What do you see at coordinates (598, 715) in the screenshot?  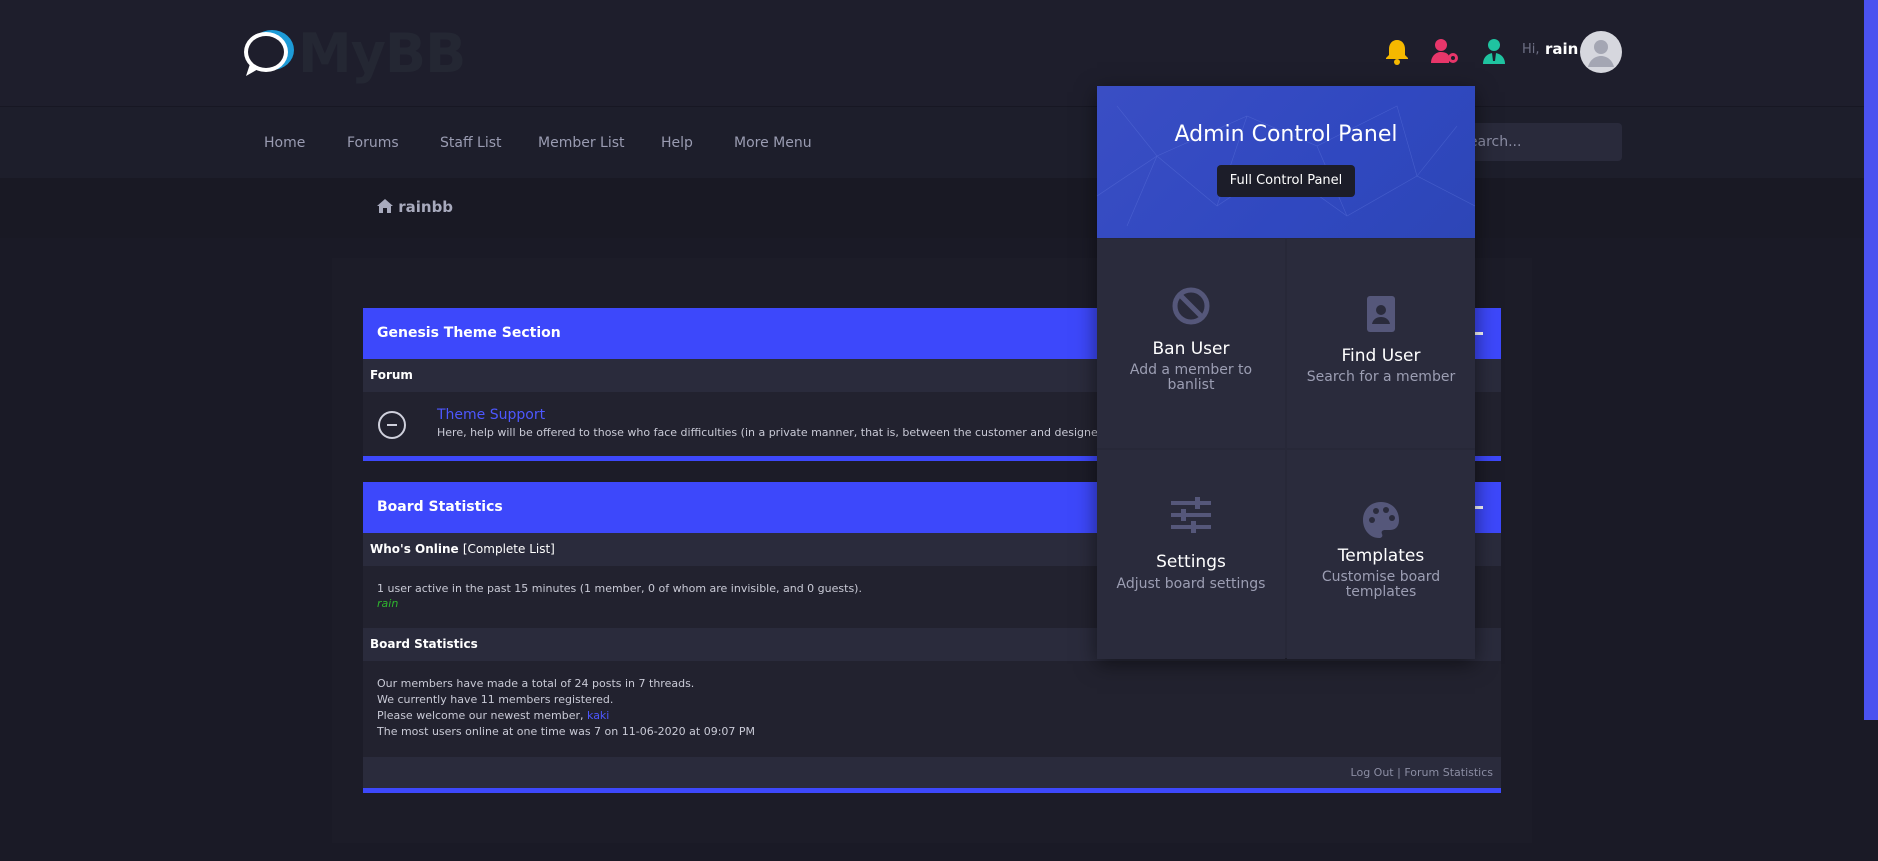 I see `newest-member-link: kaki` at bounding box center [598, 715].